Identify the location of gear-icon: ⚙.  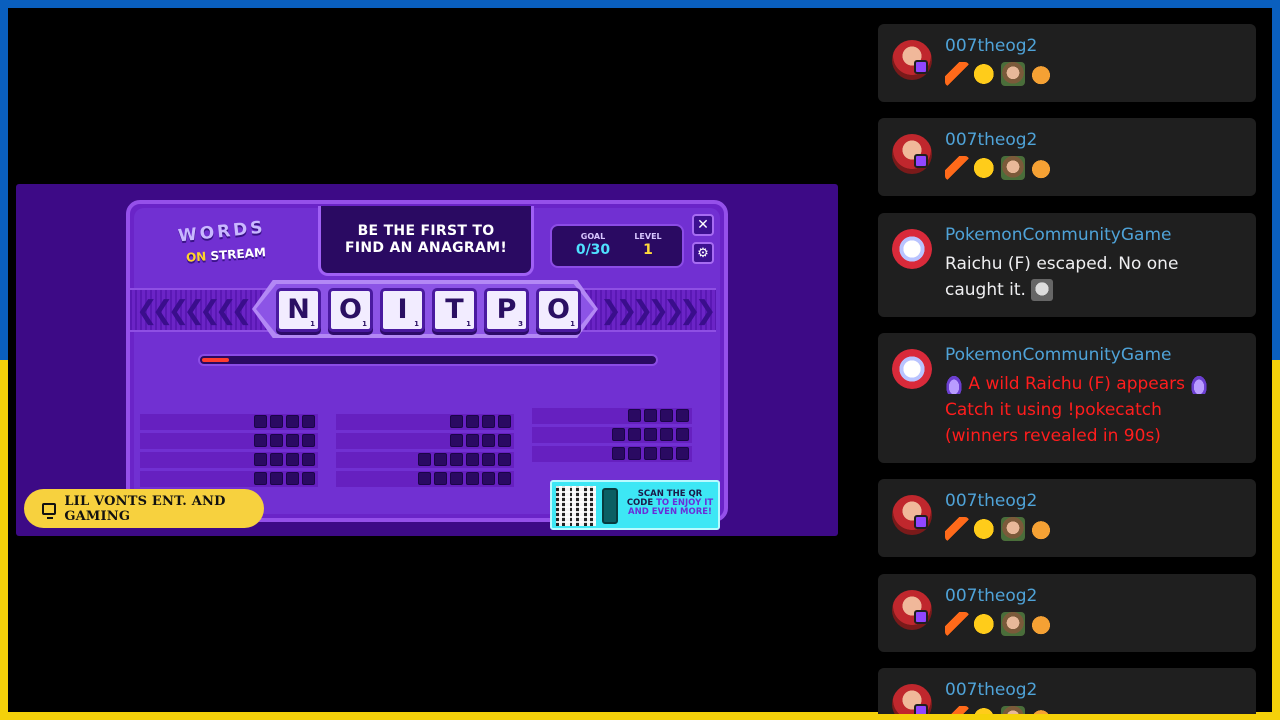
(703, 253).